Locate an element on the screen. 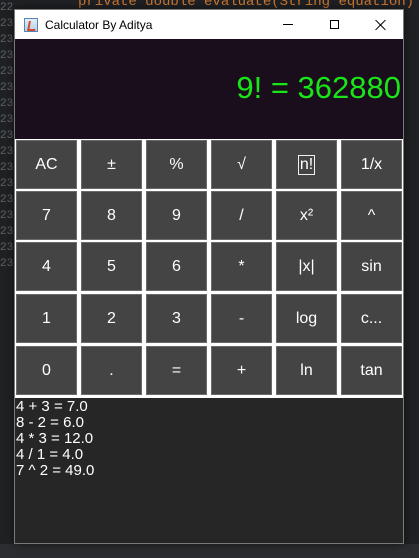 This screenshot has width=419, height=558. key-reciprocal: 1/x is located at coordinates (371, 164).